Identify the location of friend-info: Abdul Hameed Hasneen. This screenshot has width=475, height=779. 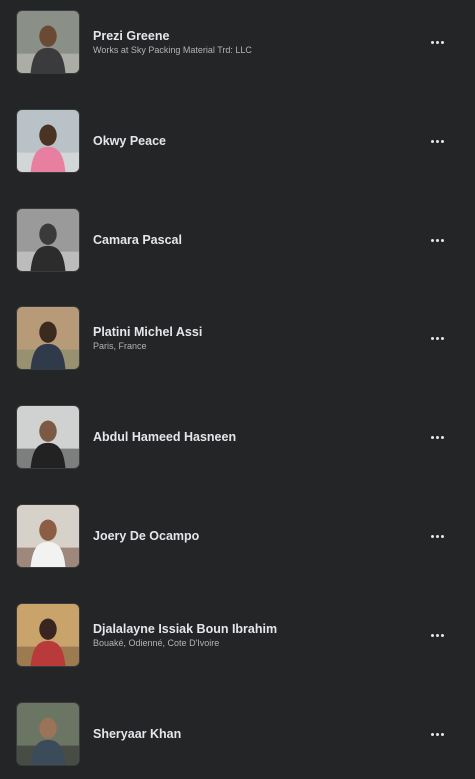
(254, 437).